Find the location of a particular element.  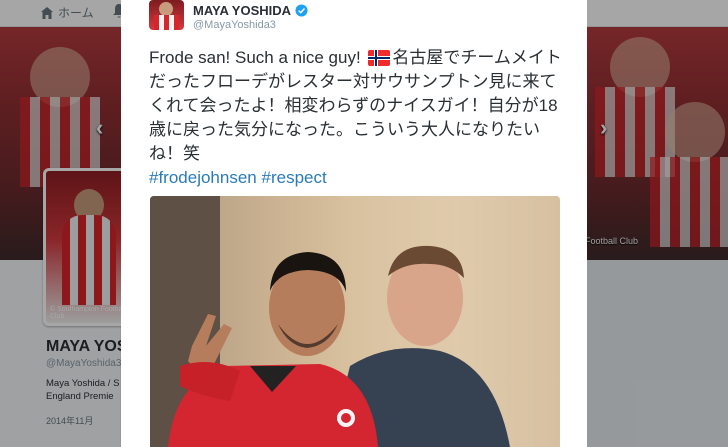

hashtag-link: #frodejohnsen is located at coordinates (203, 177).